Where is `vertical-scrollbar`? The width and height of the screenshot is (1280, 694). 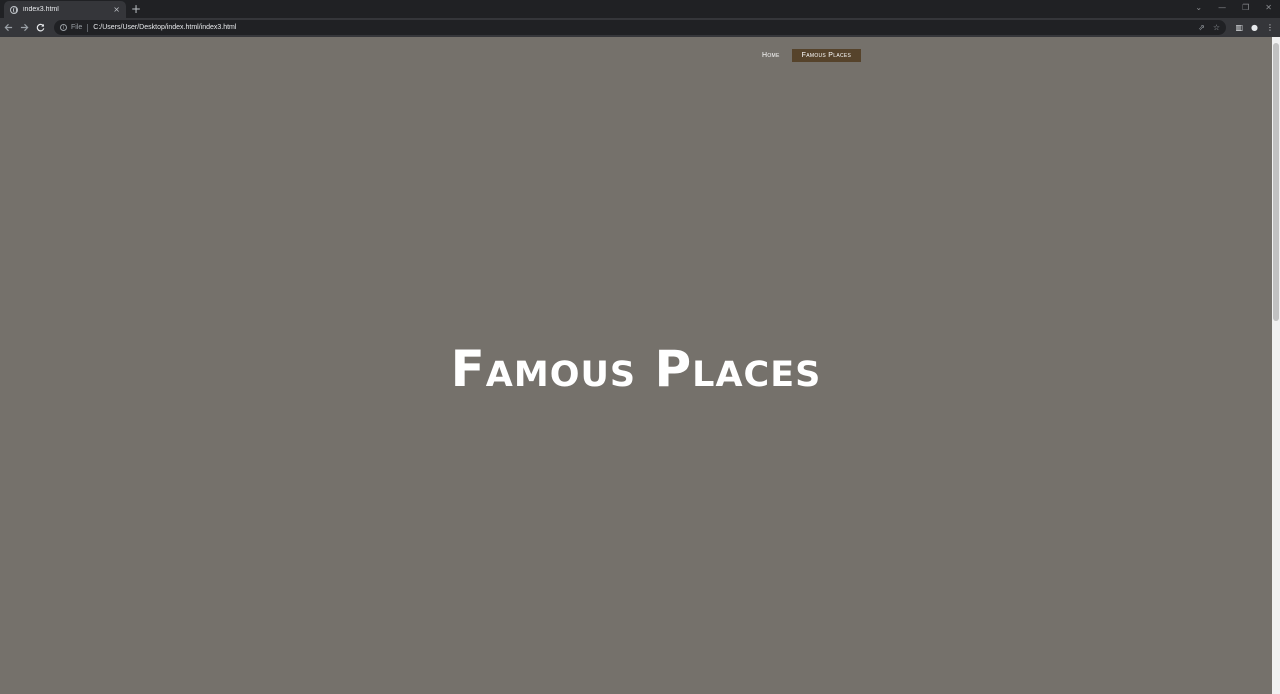
vertical-scrollbar is located at coordinates (1276, 365).